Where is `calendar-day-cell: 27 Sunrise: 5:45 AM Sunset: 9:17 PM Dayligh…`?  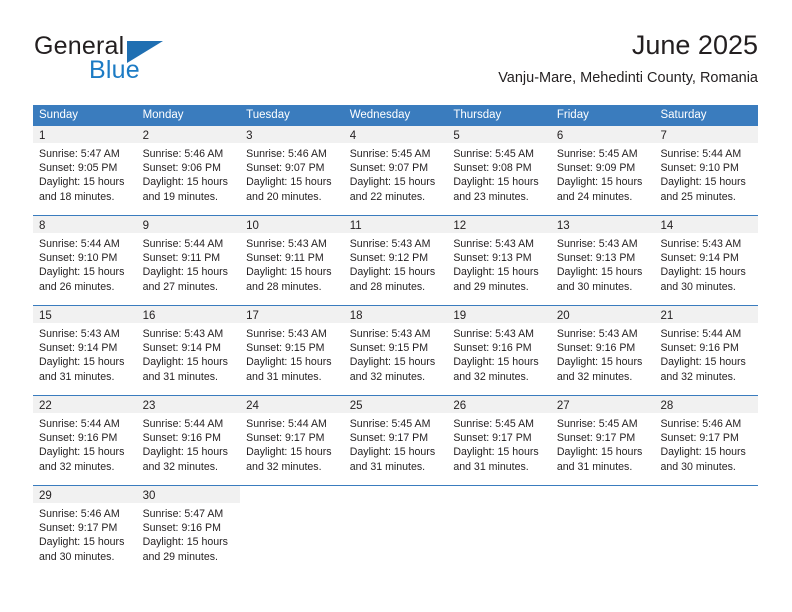
calendar-day-cell: 27 Sunrise: 5:45 AM Sunset: 9:17 PM Dayligh… is located at coordinates (602, 440).